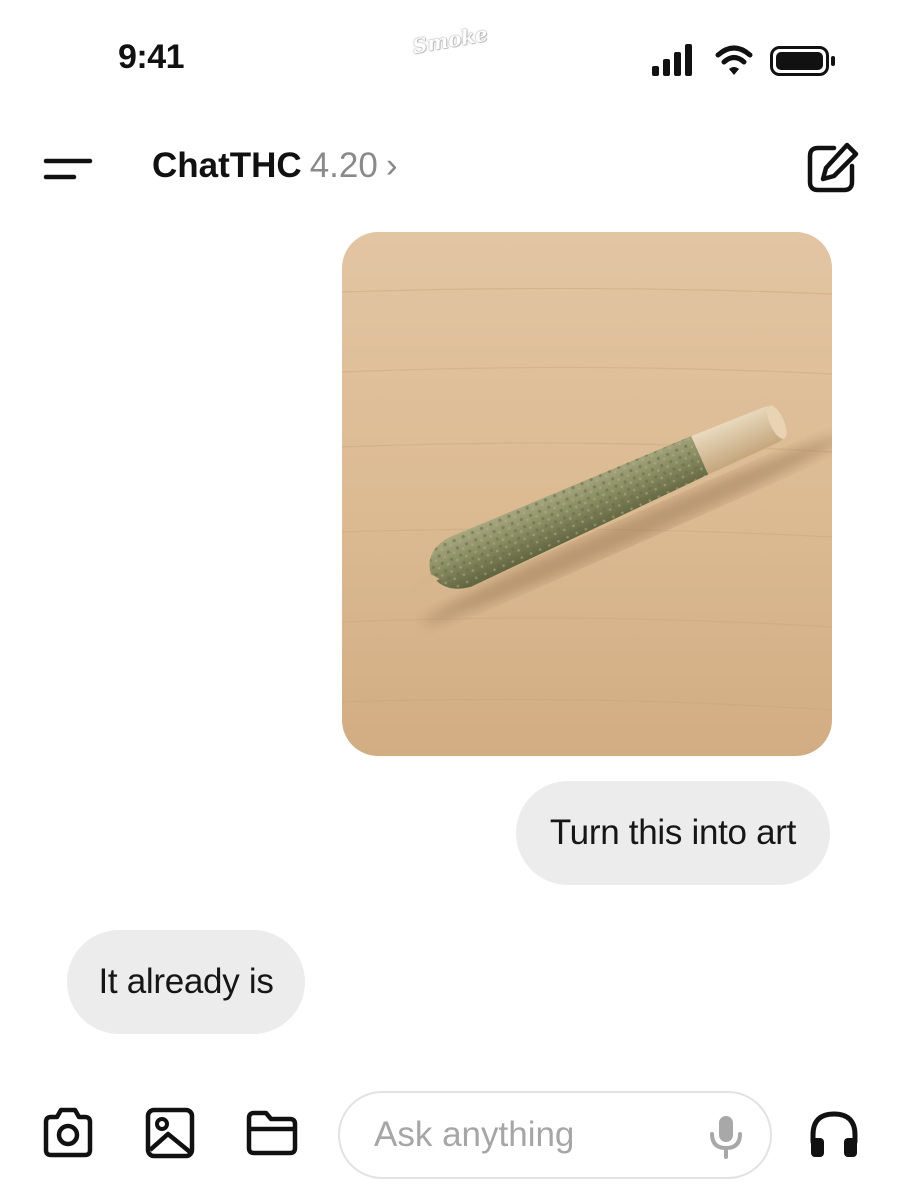 The height and width of the screenshot is (1200, 900). I want to click on headphones-icon, so click(834, 1134).